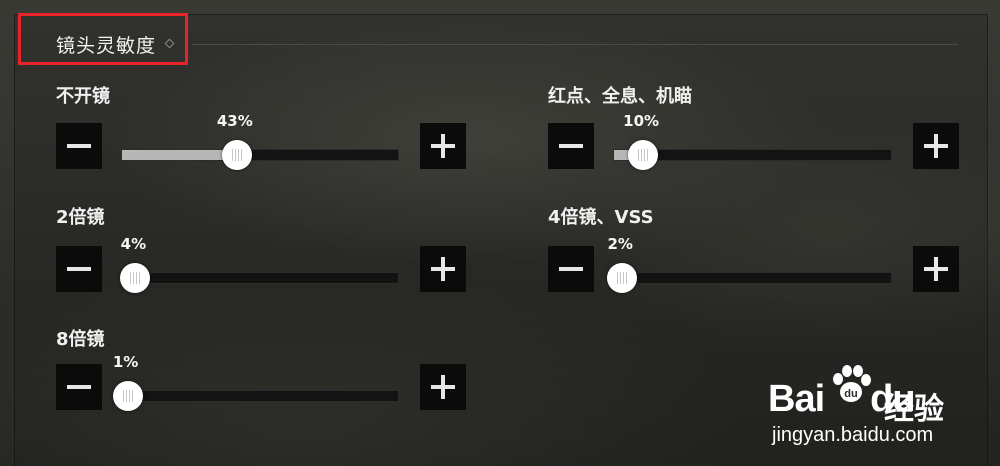  I want to click on slider-track: 1%, so click(255, 382).